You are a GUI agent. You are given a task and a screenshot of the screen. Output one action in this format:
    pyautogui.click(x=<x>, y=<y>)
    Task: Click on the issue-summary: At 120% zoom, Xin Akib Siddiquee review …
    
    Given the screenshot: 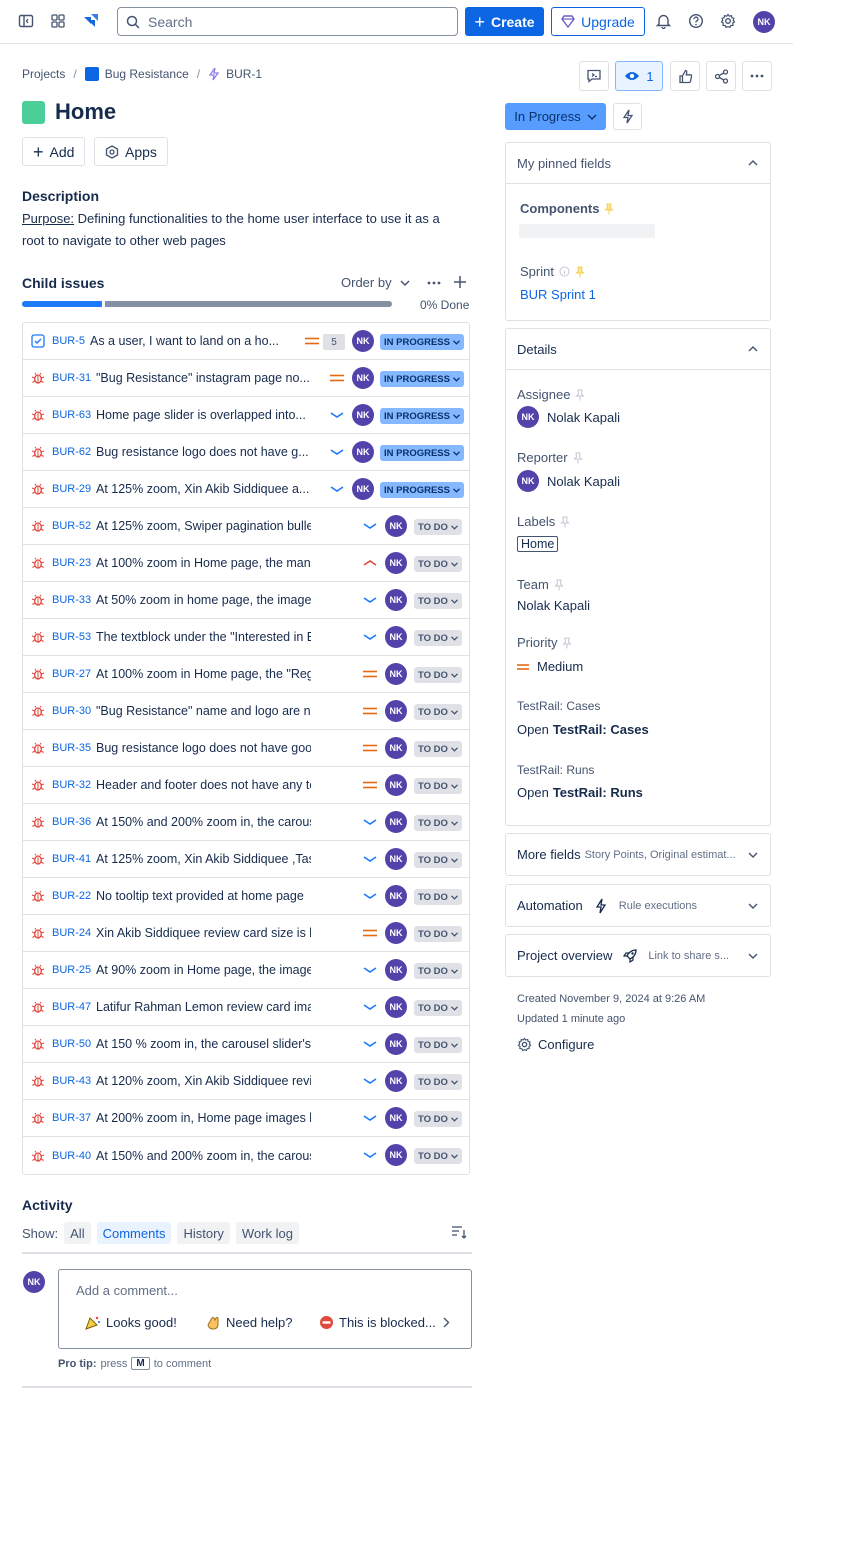 What is the action you would take?
    pyautogui.click(x=203, y=1081)
    